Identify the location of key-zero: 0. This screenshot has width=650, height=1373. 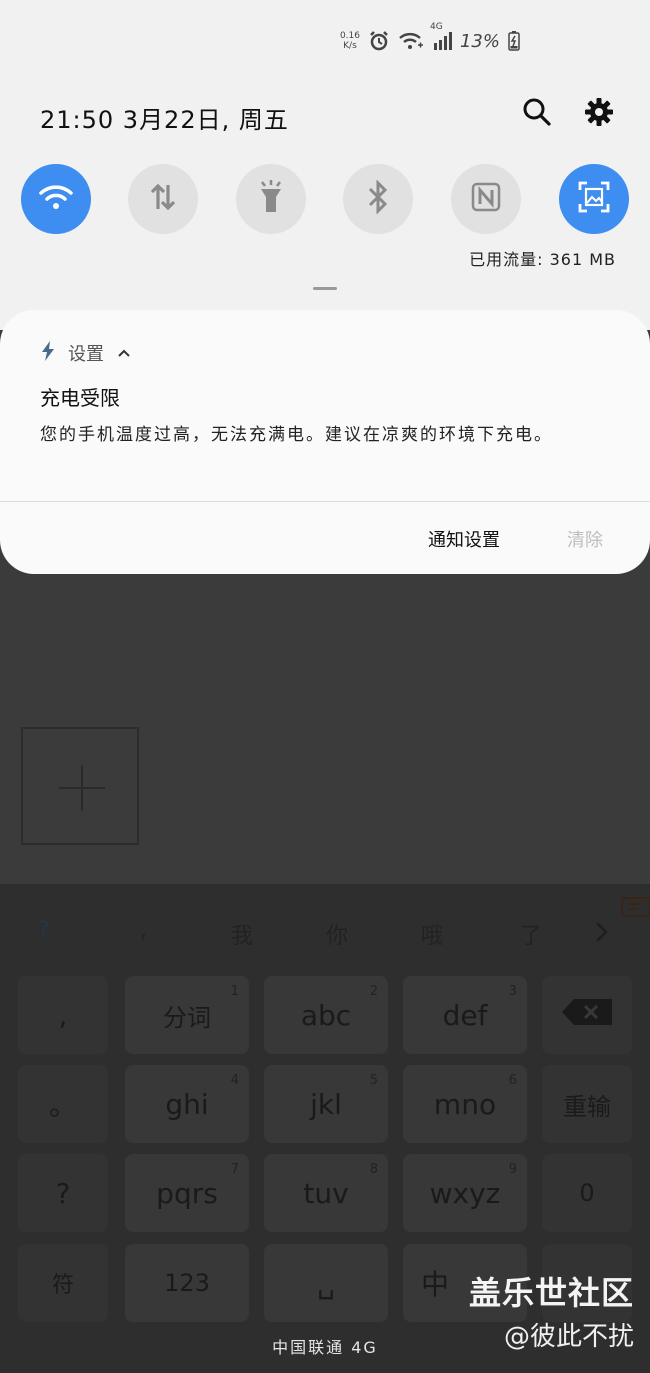
(587, 1193).